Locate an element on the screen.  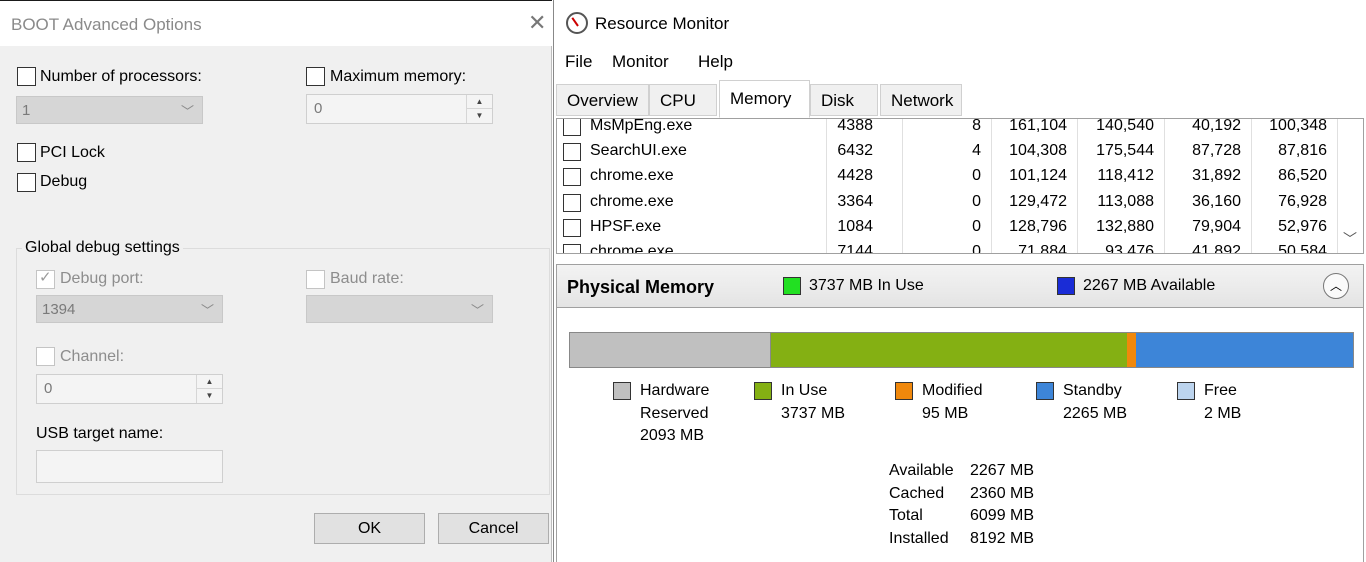
dialog-title: BOOT Advanced Options is located at coordinates (106, 24).